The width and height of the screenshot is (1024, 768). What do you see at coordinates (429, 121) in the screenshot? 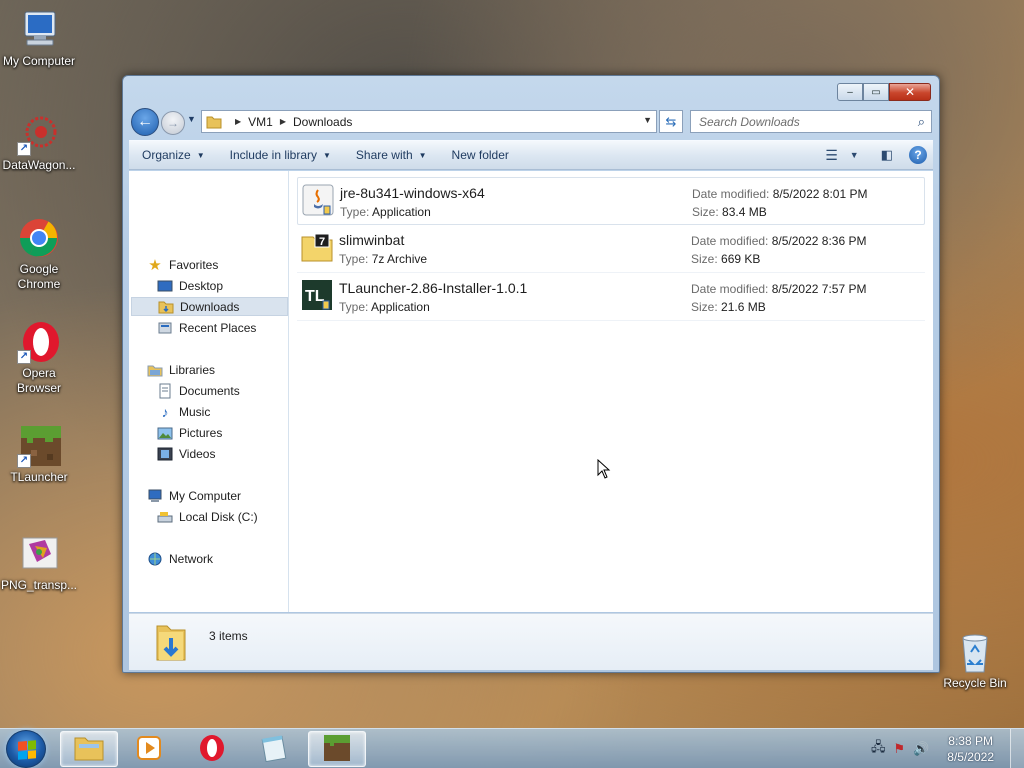
I see `address-bar: ▶ VM1 ▶ Downloads ▼` at bounding box center [429, 121].